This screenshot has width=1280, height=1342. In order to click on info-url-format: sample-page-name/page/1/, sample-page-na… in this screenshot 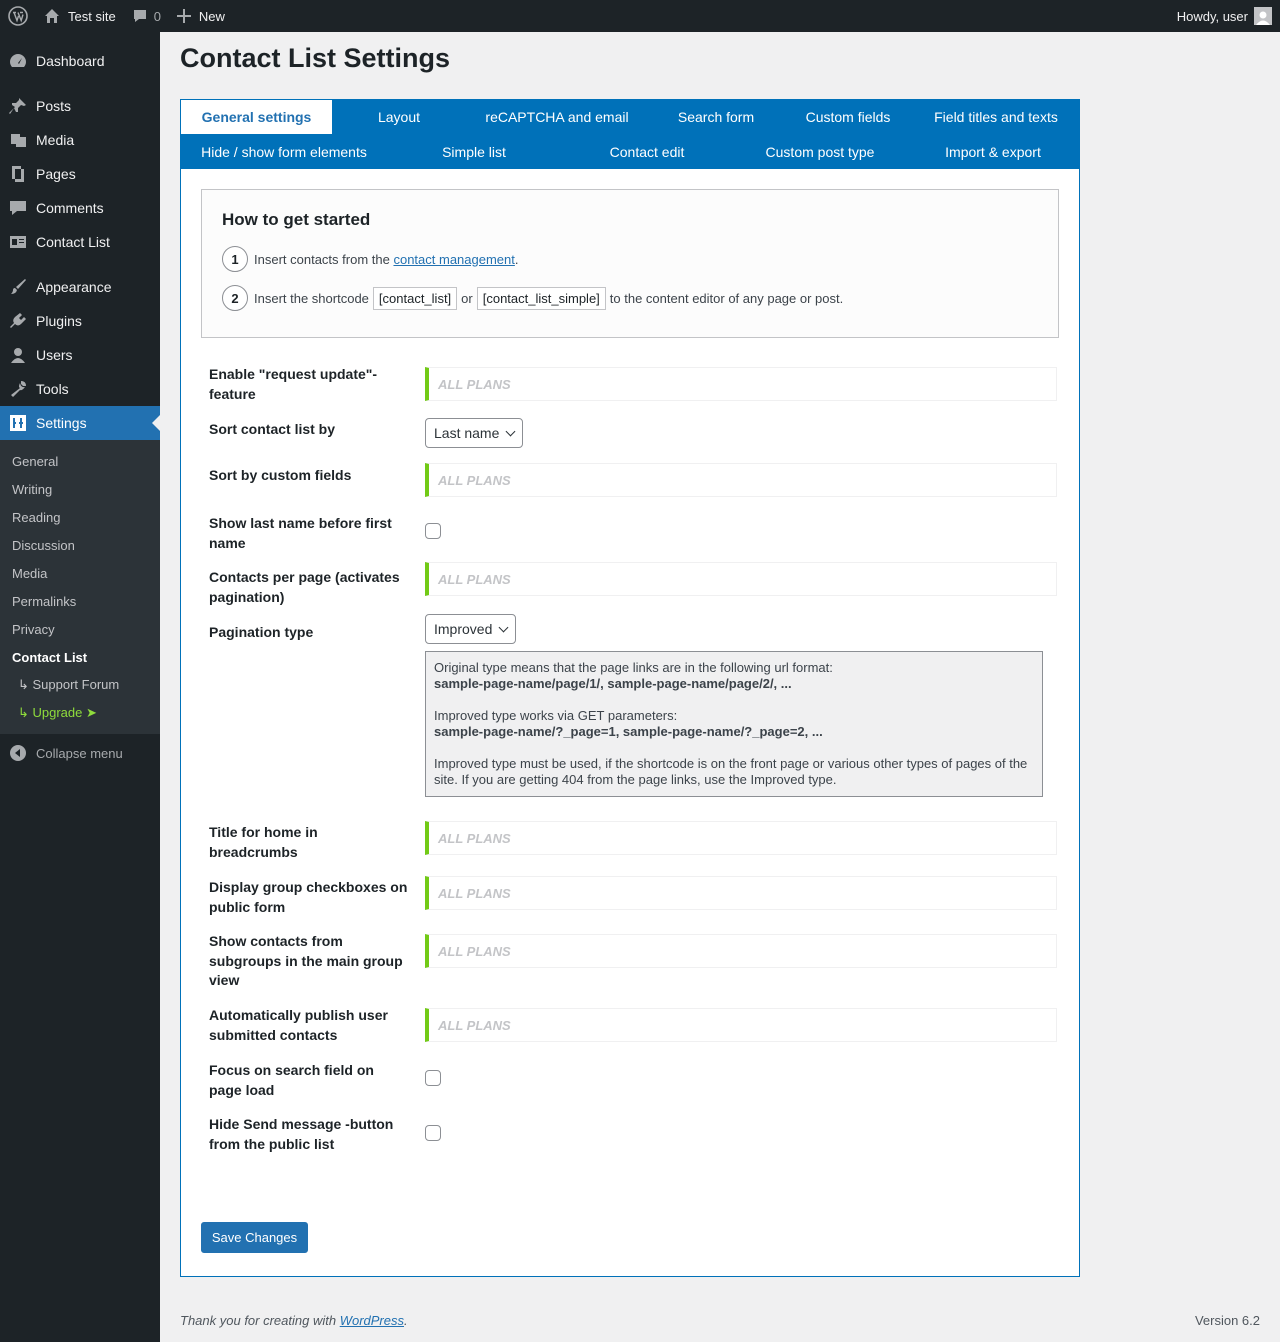, I will do `click(613, 683)`.